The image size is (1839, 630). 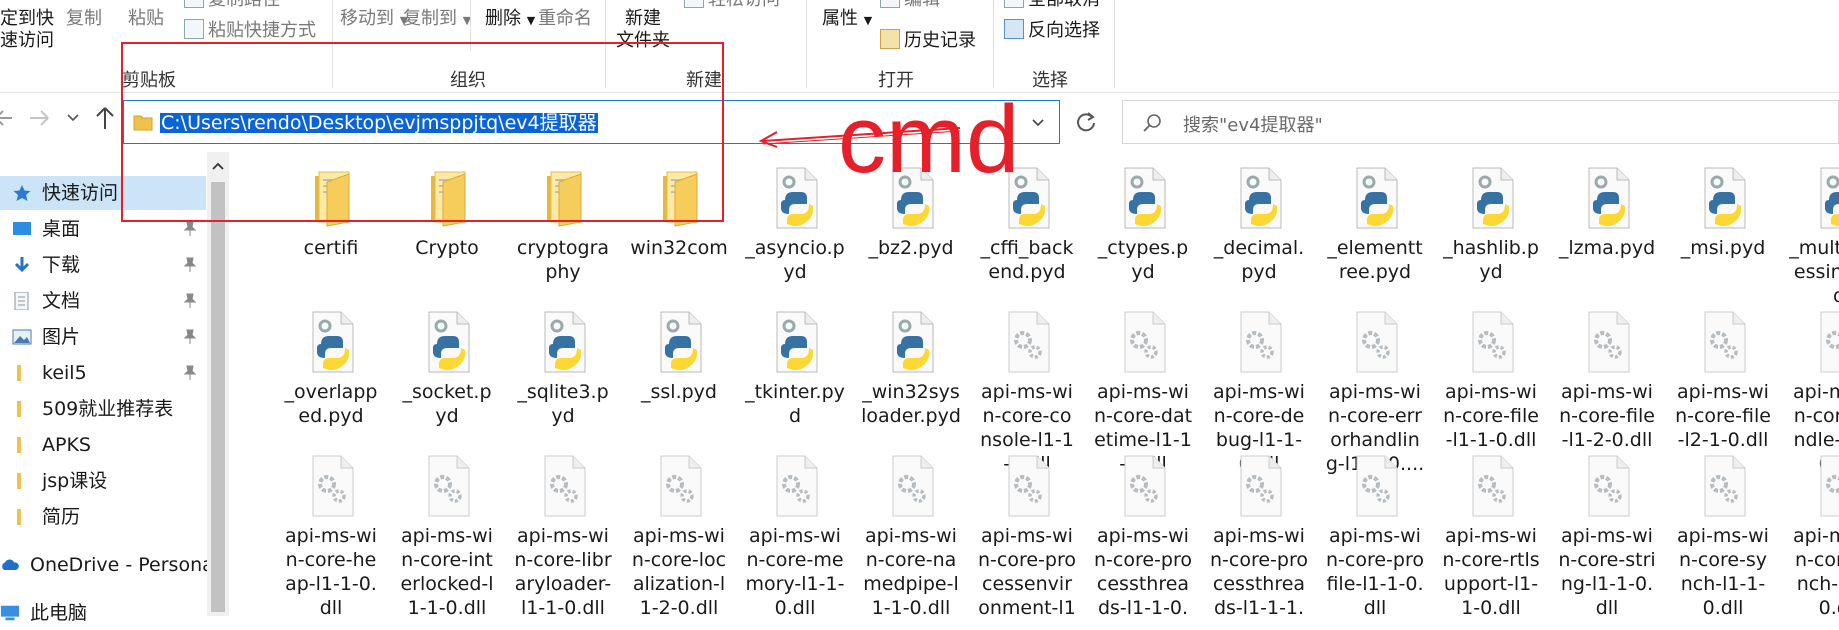 I want to click on sidebar-item-keil5: keil5, so click(x=103, y=373).